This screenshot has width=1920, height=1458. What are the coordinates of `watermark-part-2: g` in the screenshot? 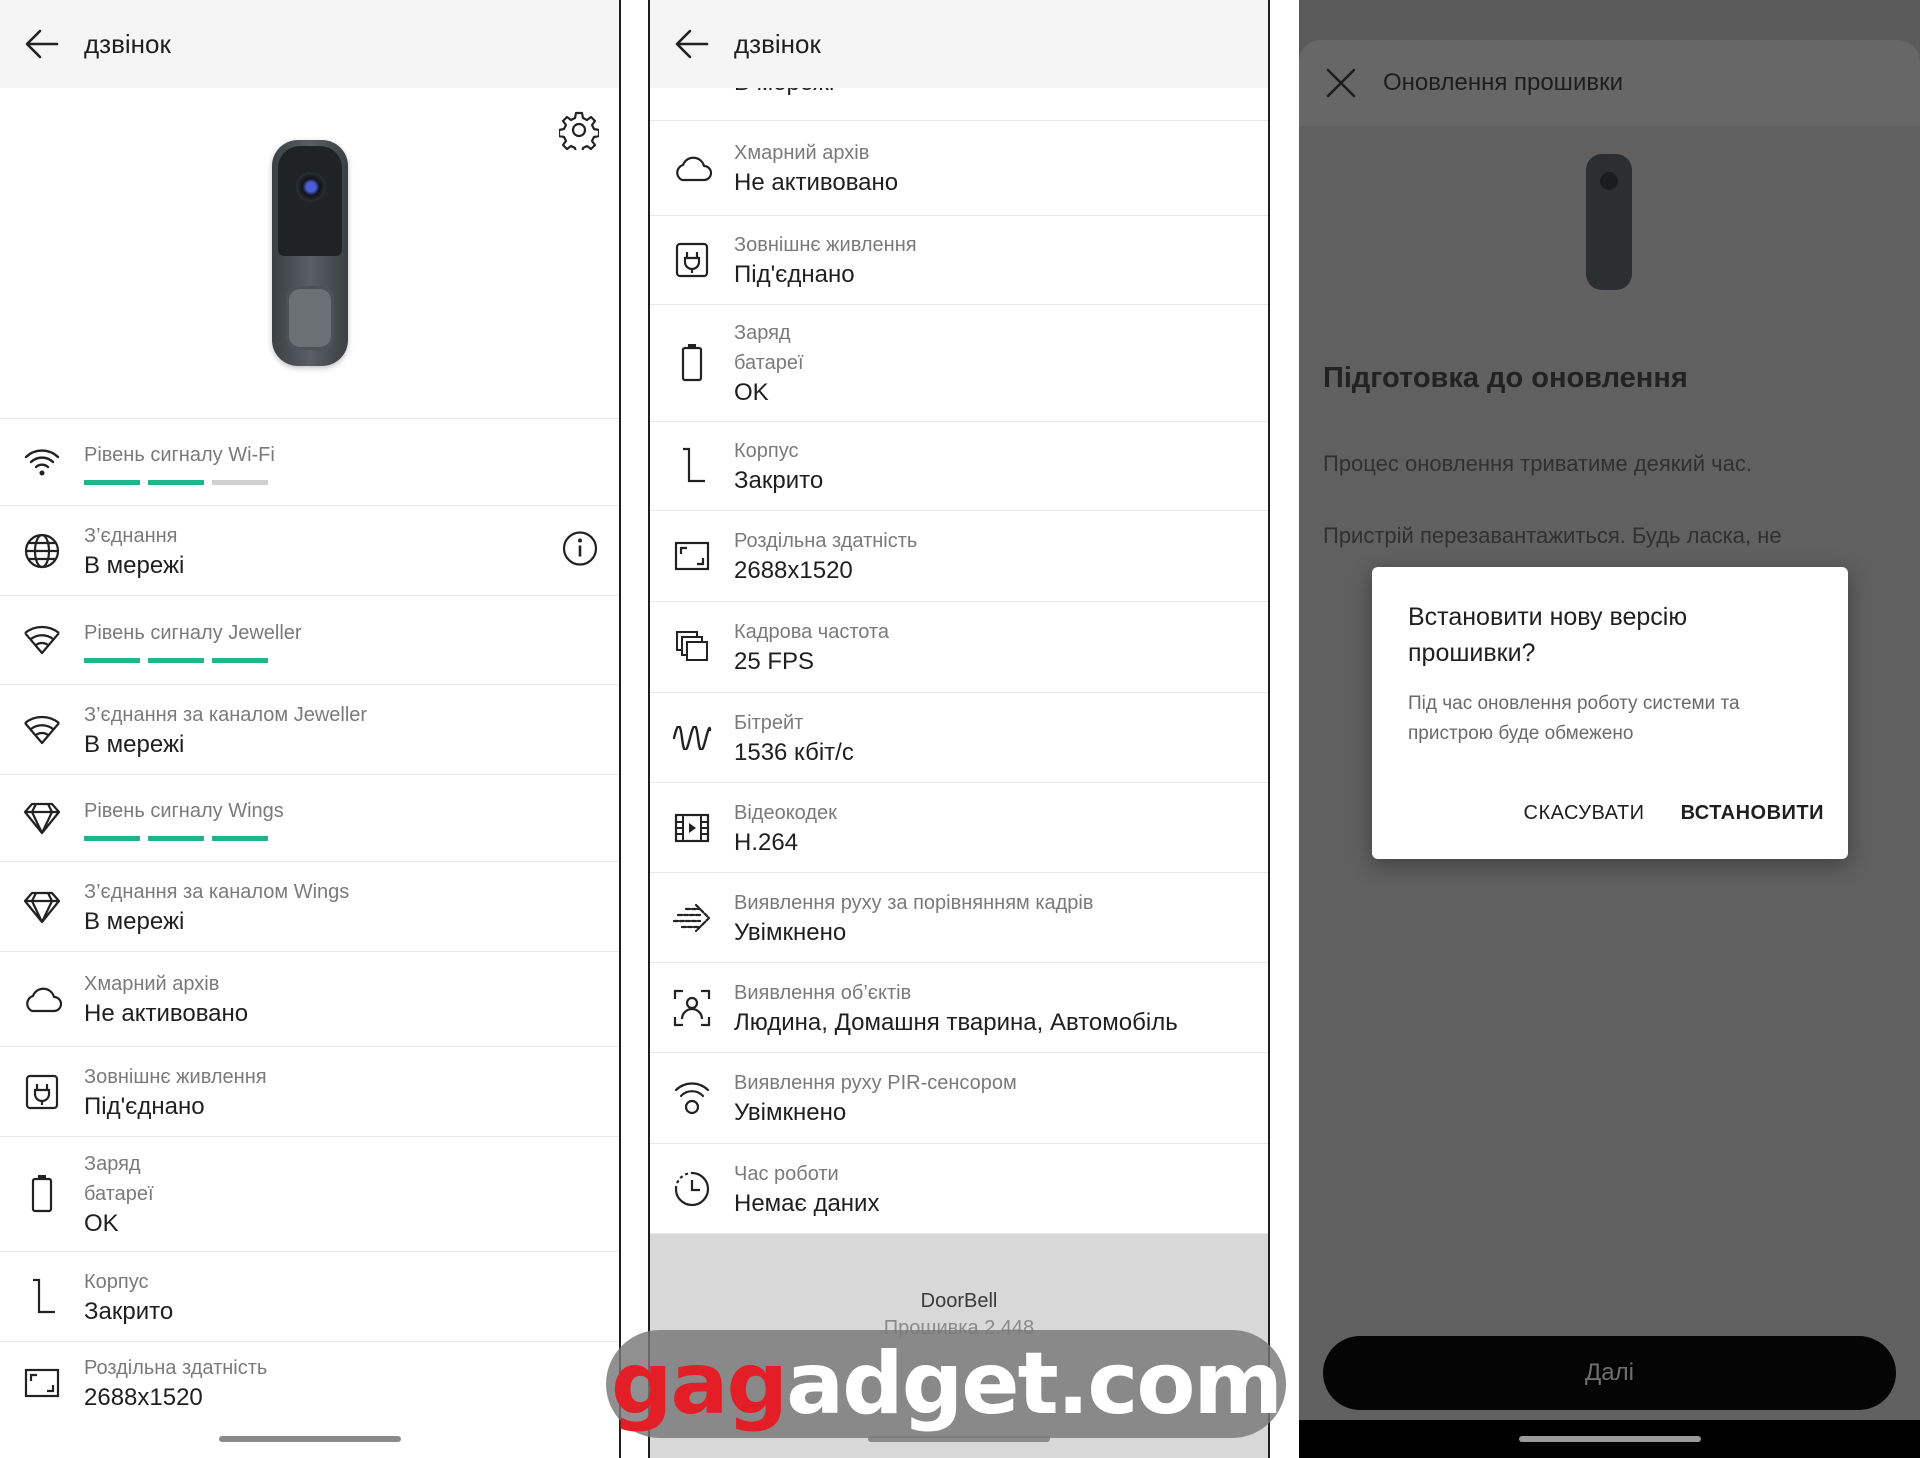 It's located at (757, 1384).